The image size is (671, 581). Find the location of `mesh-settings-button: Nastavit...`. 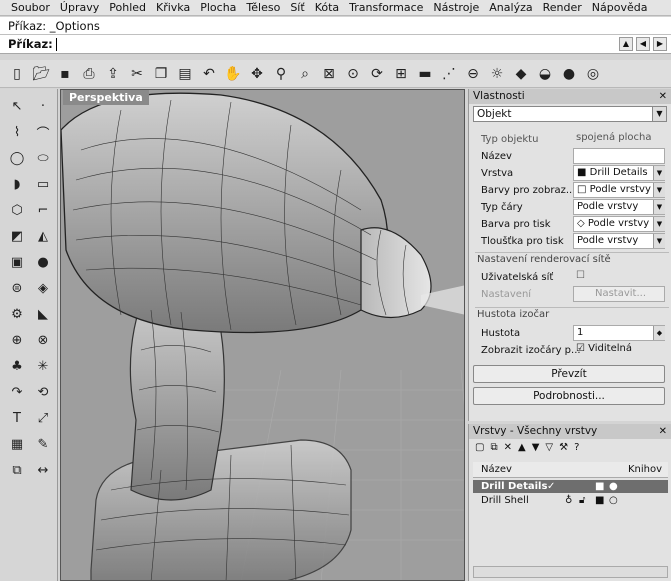

mesh-settings-button: Nastavit... is located at coordinates (619, 294).